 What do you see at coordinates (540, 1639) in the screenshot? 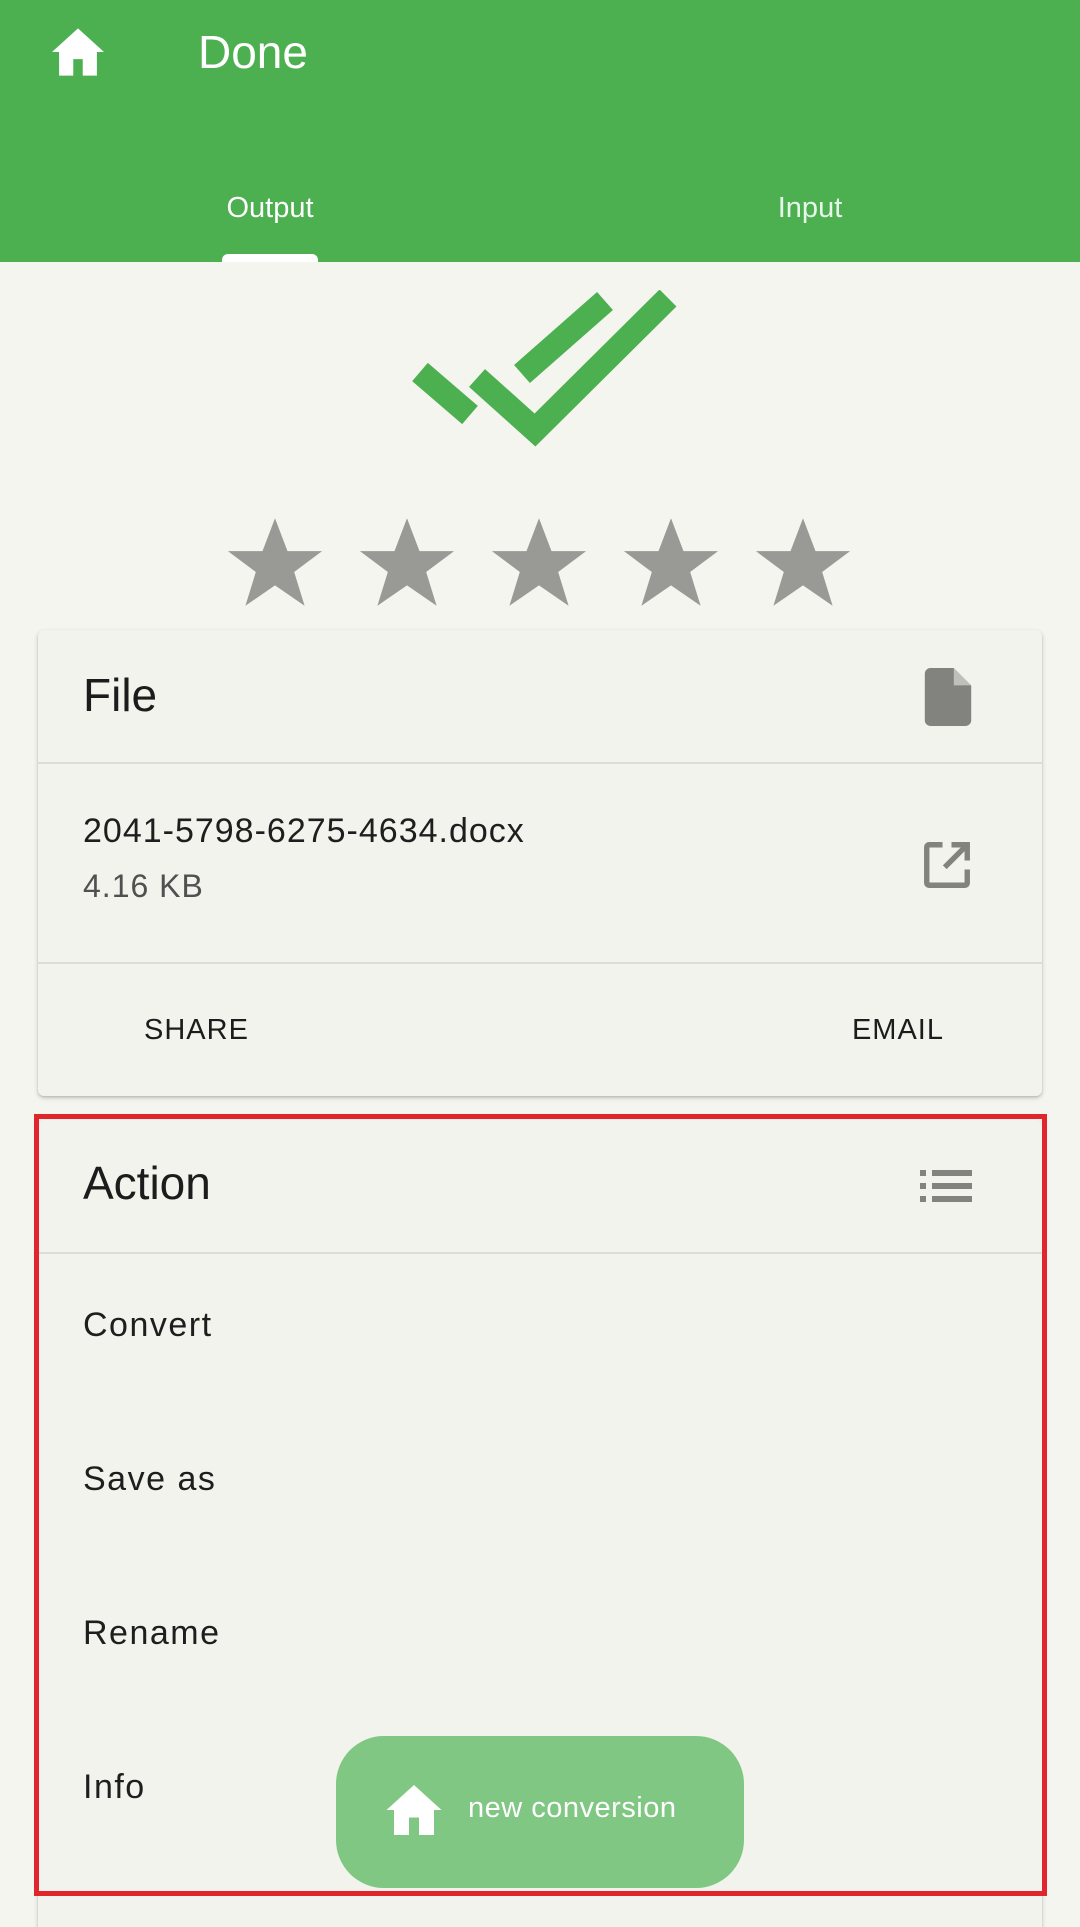
I see `action-item-rename: Rename` at bounding box center [540, 1639].